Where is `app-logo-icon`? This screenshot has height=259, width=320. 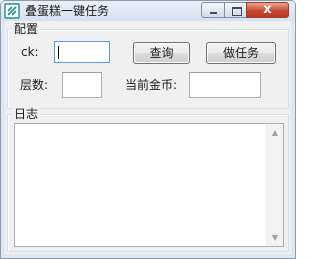 app-logo-icon is located at coordinates (12, 11).